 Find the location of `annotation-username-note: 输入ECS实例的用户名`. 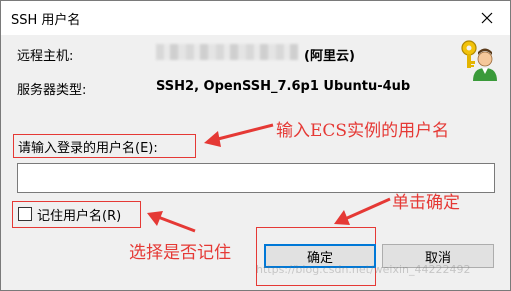

annotation-username-note: 输入ECS实例的用户名 is located at coordinates (363, 131).